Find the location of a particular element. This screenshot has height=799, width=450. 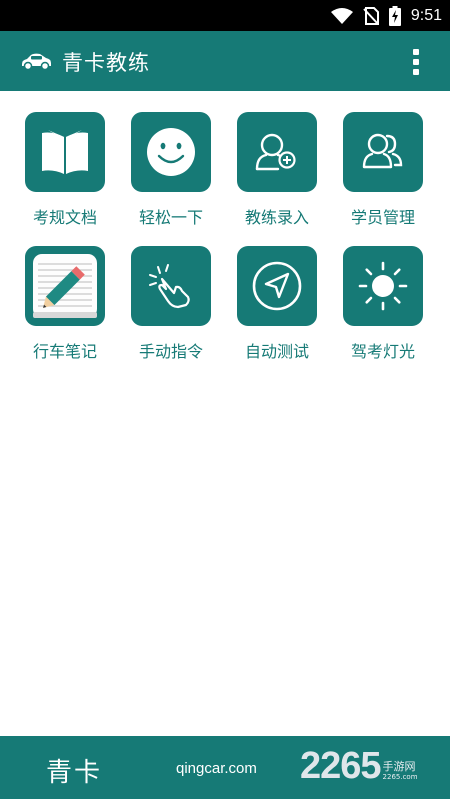

tile-driving-notes: 行车笔记 is located at coordinates (65, 304).